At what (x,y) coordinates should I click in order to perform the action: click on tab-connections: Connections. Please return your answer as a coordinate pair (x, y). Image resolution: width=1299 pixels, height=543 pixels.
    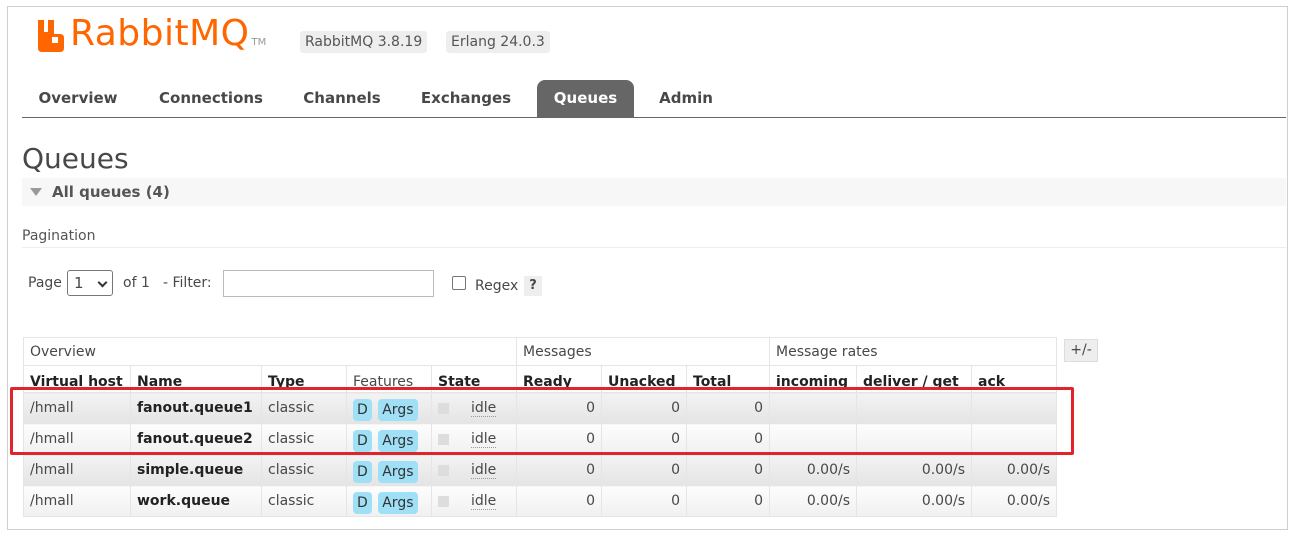
    Looking at the image, I should click on (211, 98).